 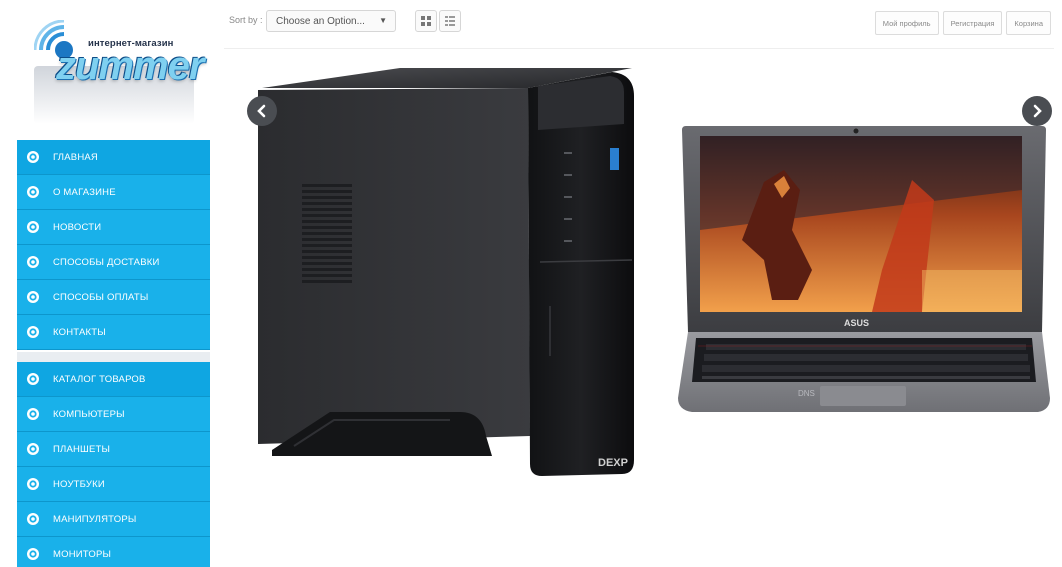 What do you see at coordinates (101, 297) in the screenshot?
I see `main-menu-item-label: СПОСОБЫ ОПЛАТЫ` at bounding box center [101, 297].